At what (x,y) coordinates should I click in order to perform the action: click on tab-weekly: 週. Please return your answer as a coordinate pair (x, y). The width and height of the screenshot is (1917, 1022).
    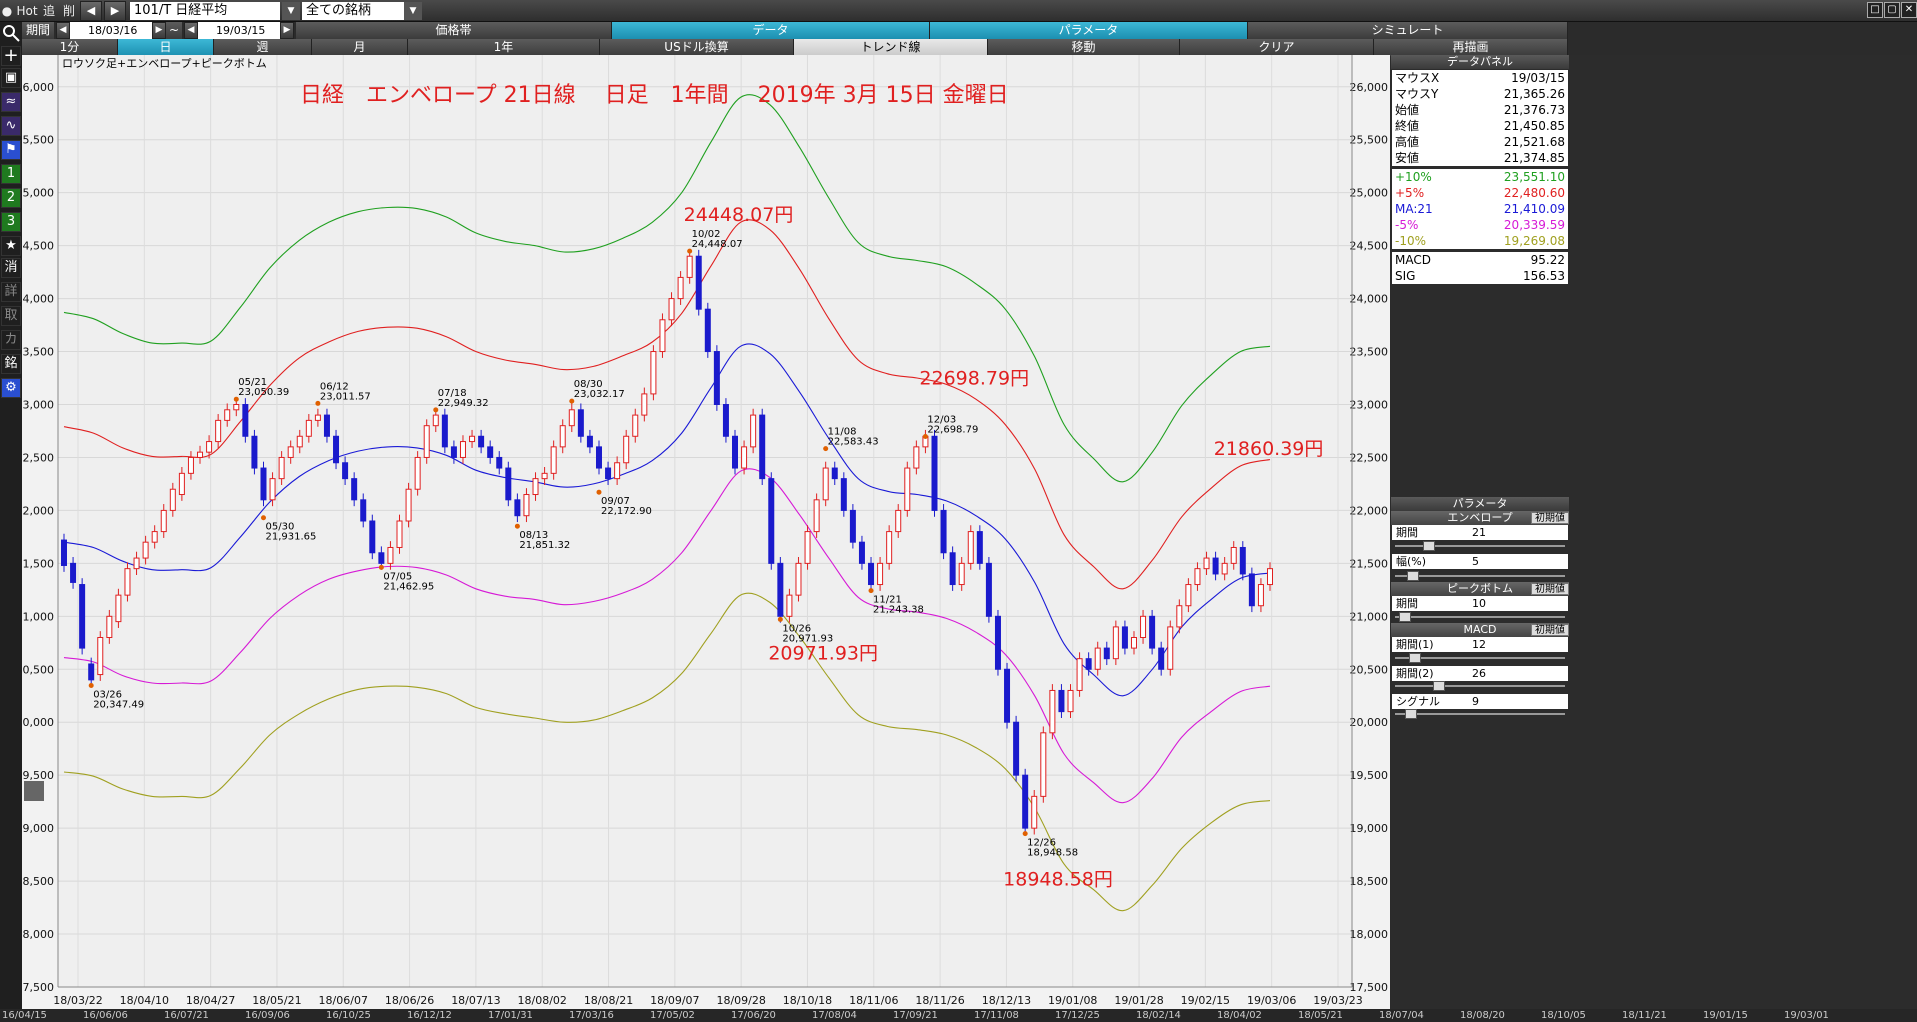
    Looking at the image, I should click on (263, 47).